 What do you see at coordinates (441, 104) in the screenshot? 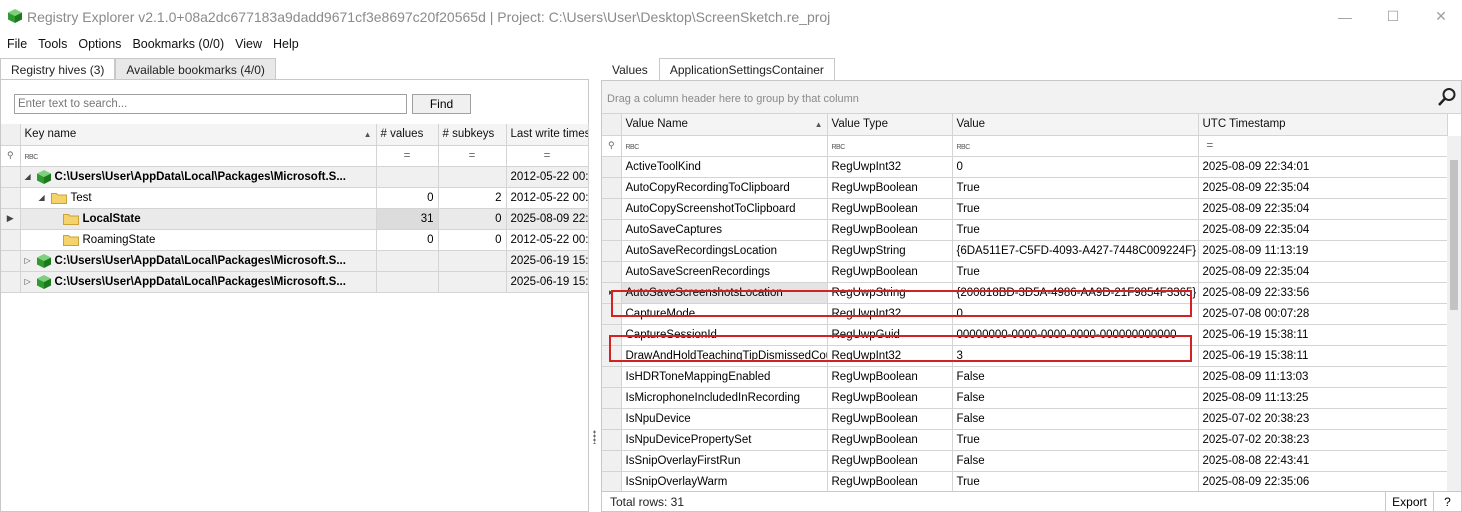
I see `find-button: Find` at bounding box center [441, 104].